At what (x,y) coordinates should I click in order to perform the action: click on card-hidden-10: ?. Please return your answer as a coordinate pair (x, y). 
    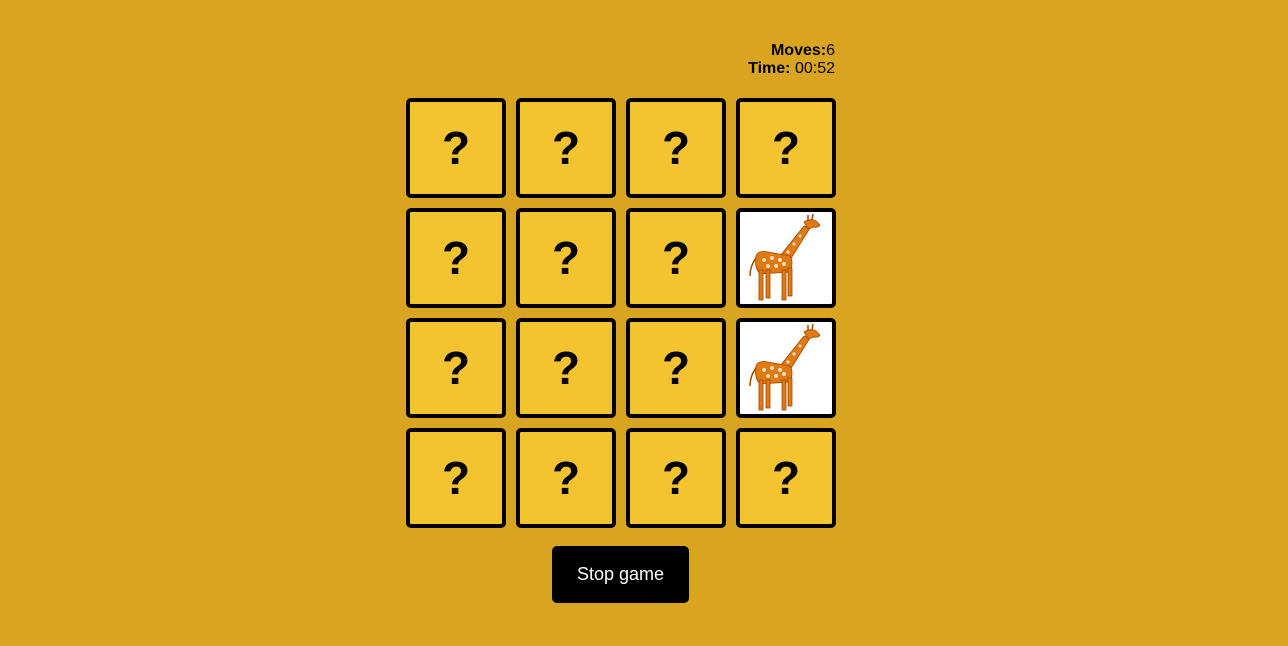
    Looking at the image, I should click on (566, 368).